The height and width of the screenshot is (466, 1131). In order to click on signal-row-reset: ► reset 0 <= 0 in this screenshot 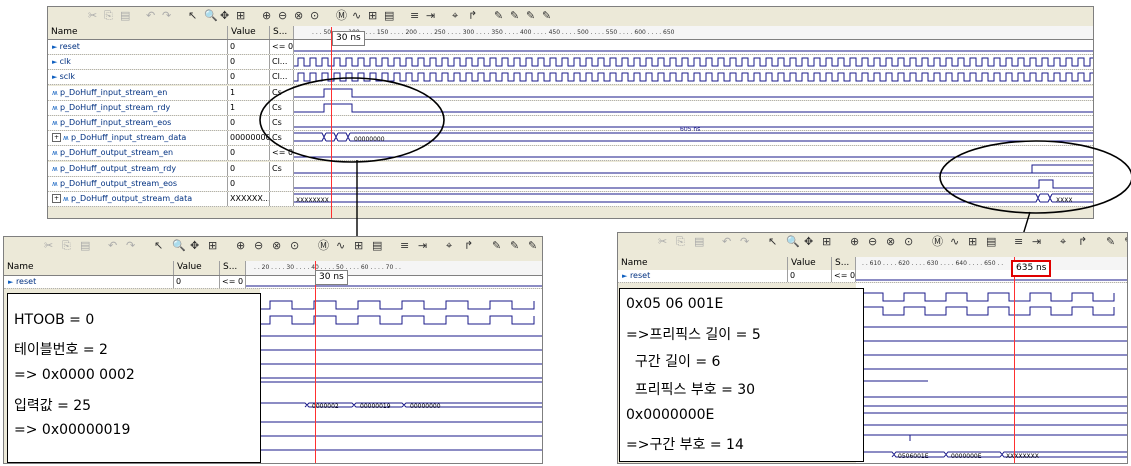, I will do `click(273, 282)`.